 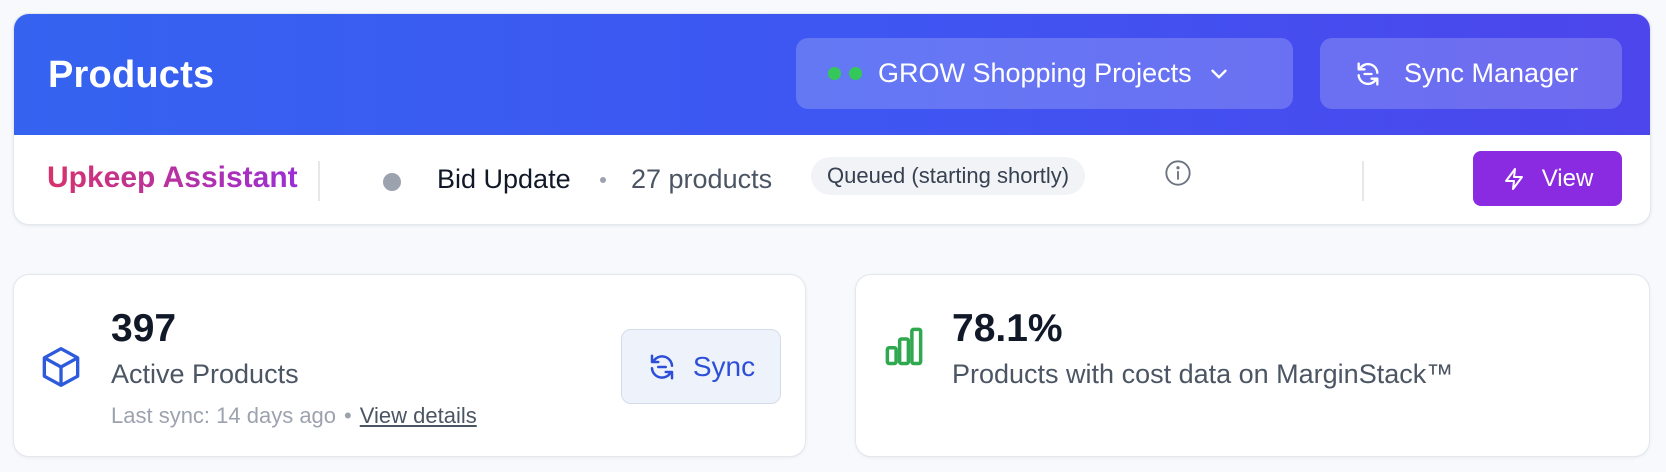 What do you see at coordinates (144, 328) in the screenshot?
I see `active-products-count: 397` at bounding box center [144, 328].